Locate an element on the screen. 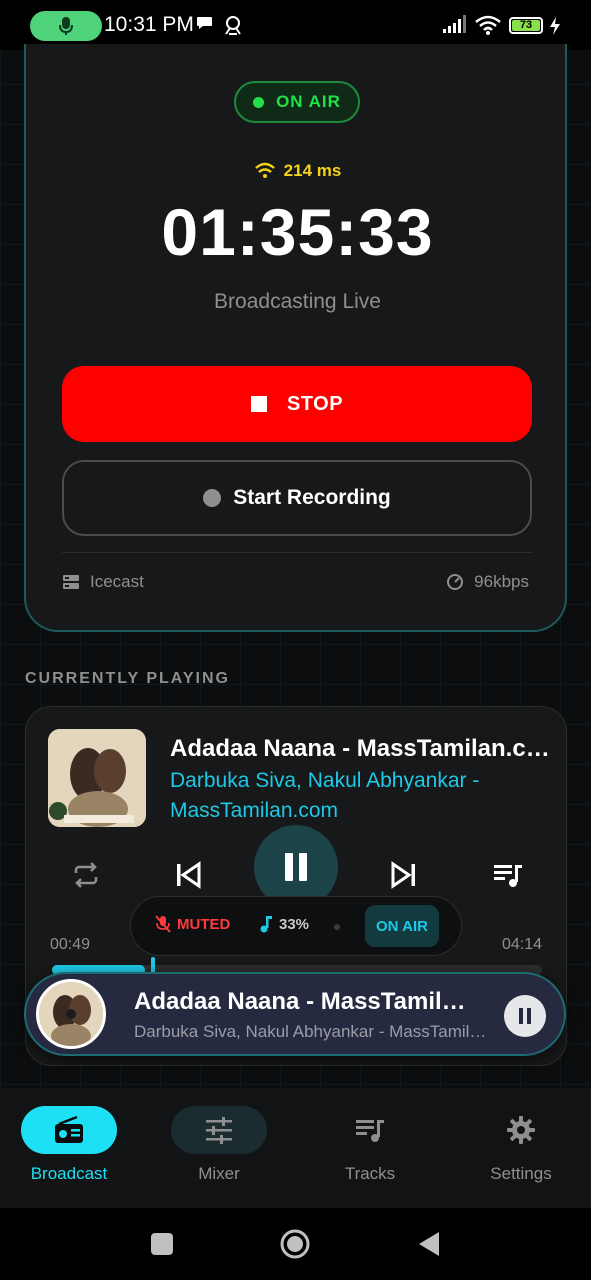  skip-previous-icon is located at coordinates (189, 875).